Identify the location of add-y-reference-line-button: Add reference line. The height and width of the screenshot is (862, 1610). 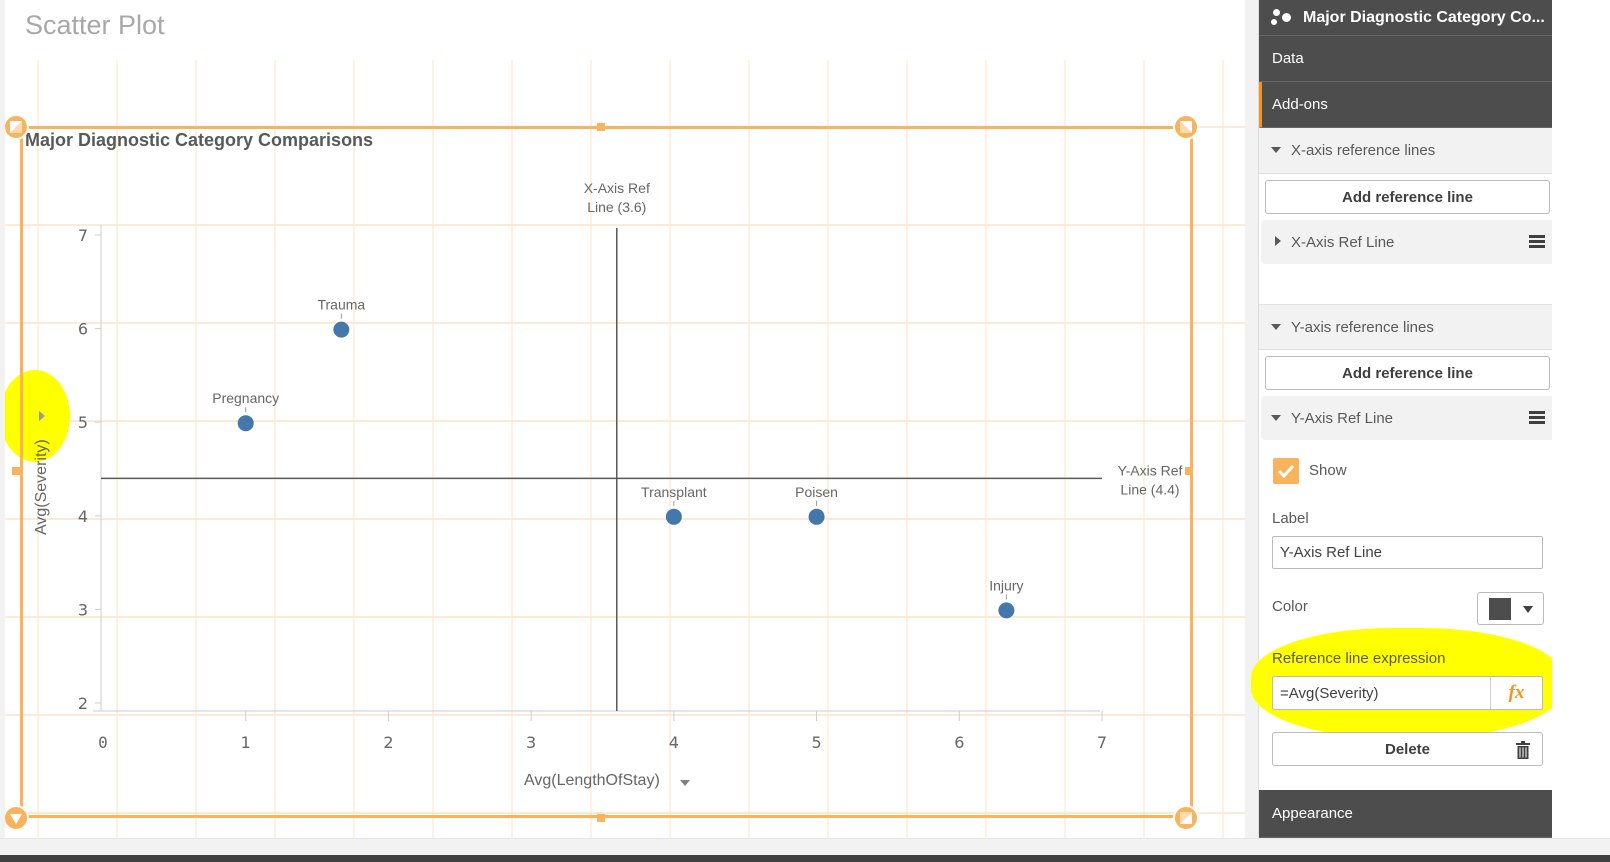
(1407, 373).